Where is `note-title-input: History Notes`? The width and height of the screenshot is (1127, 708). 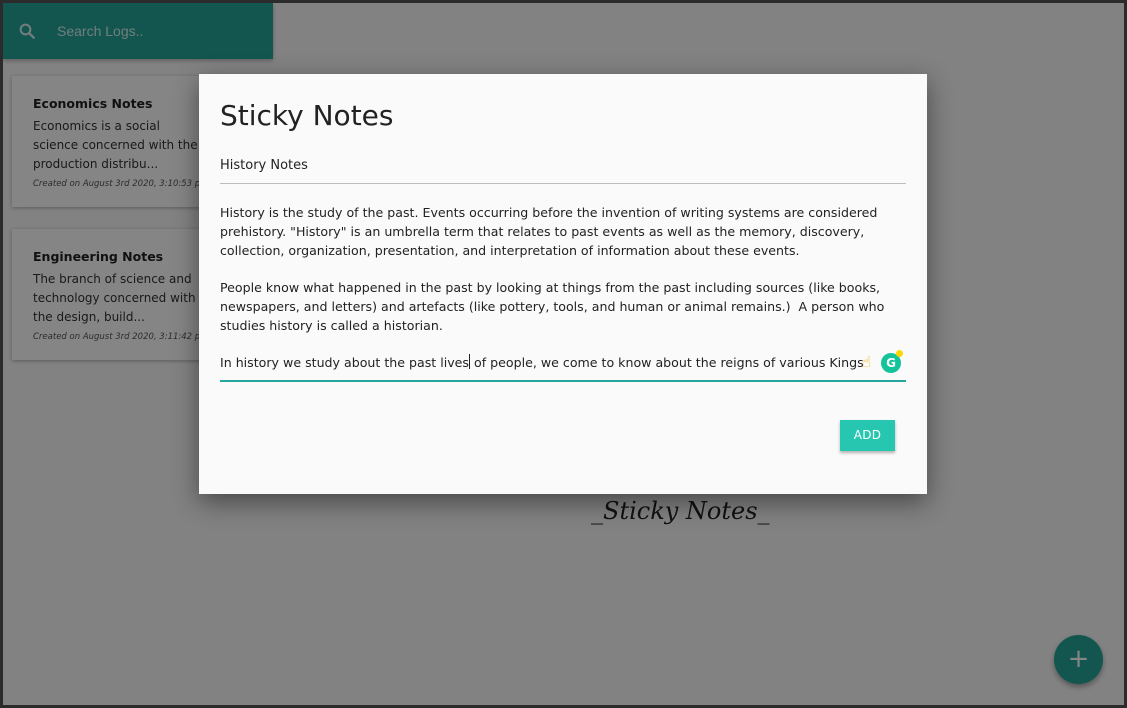 note-title-input: History Notes is located at coordinates (563, 171).